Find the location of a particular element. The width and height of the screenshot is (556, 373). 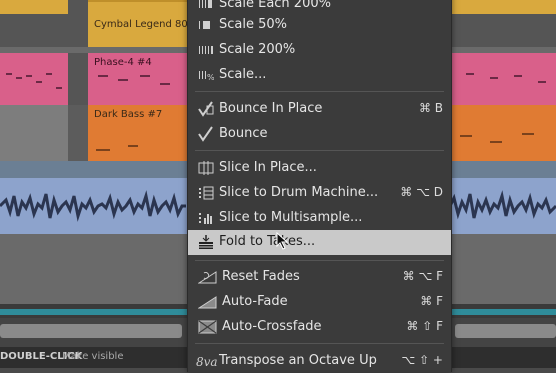

menu-item-slice-drum-machine: Slice to Drum Machine... ⌘ ⌥ D is located at coordinates (319, 193).